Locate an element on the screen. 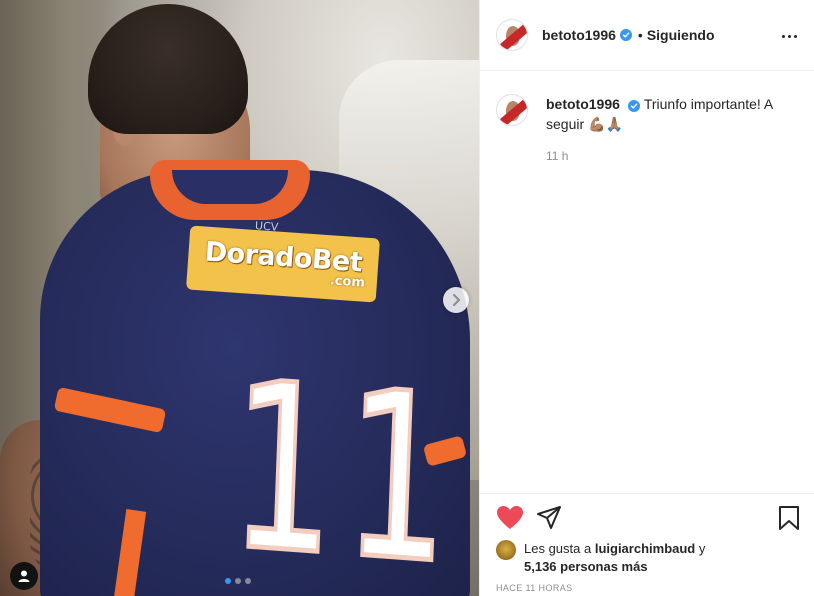 The height and width of the screenshot is (596, 814). paper-plane-icon is located at coordinates (549, 517).